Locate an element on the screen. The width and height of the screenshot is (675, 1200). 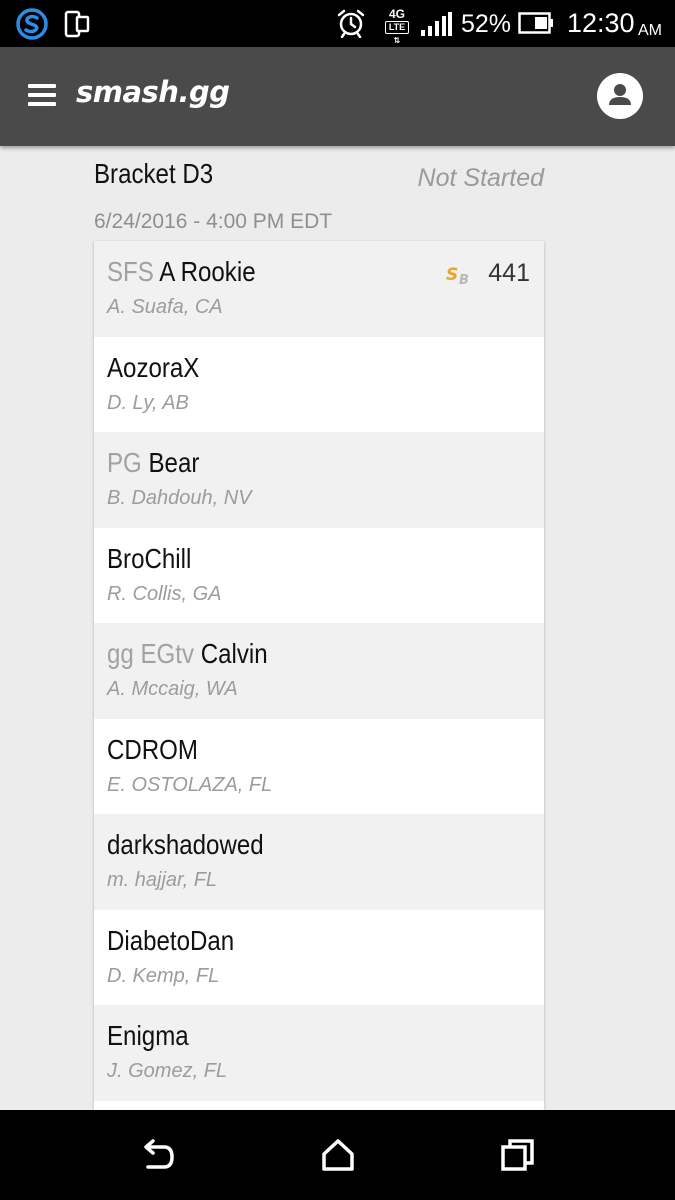
svg-text: B is located at coordinates (464, 279).